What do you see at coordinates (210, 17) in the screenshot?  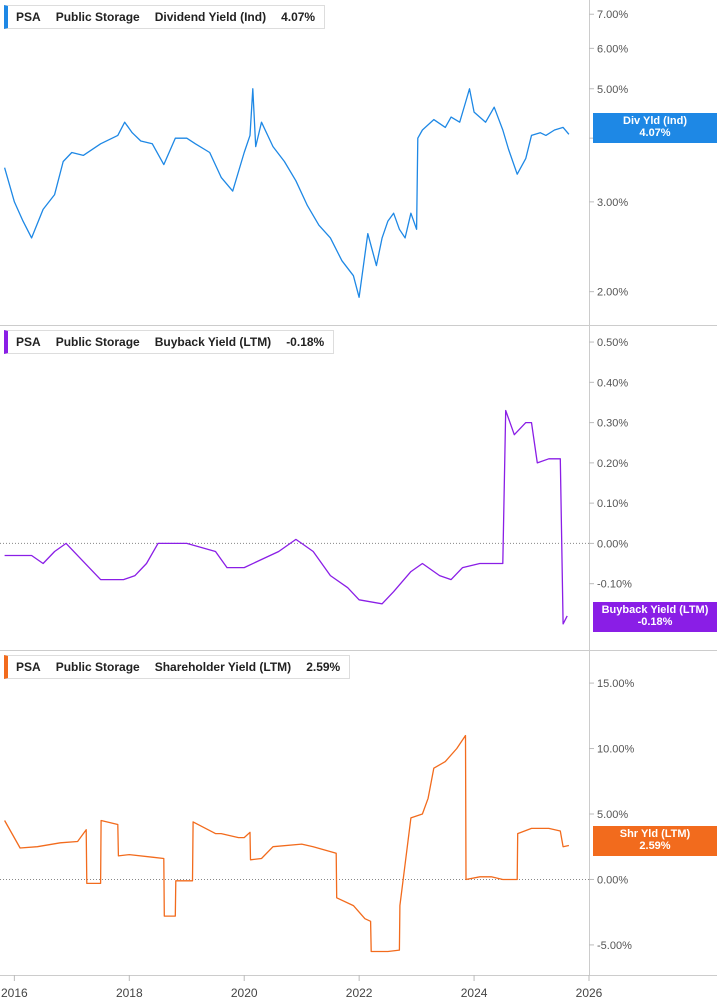 I see `legend-metric: Dividend Yield (Ind)` at bounding box center [210, 17].